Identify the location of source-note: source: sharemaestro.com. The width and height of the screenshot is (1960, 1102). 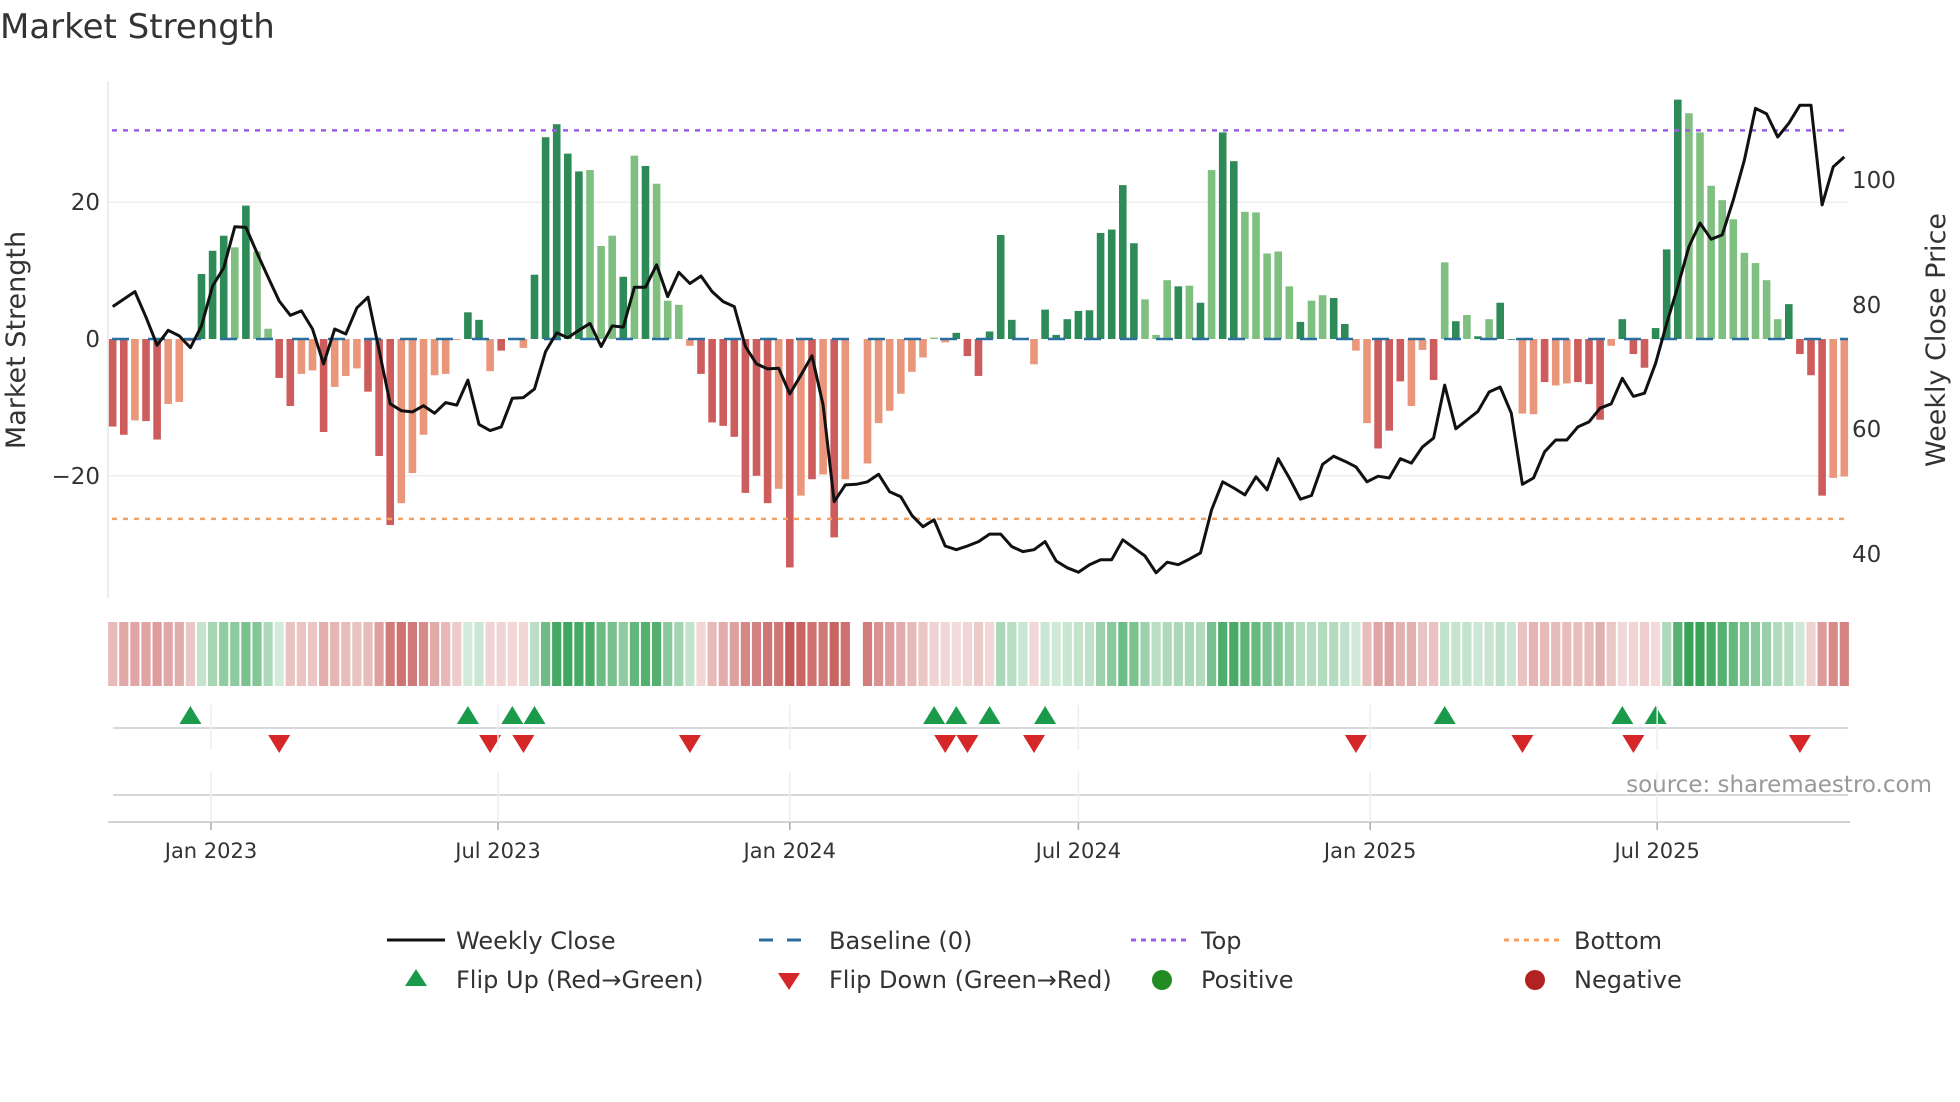
(1779, 785).